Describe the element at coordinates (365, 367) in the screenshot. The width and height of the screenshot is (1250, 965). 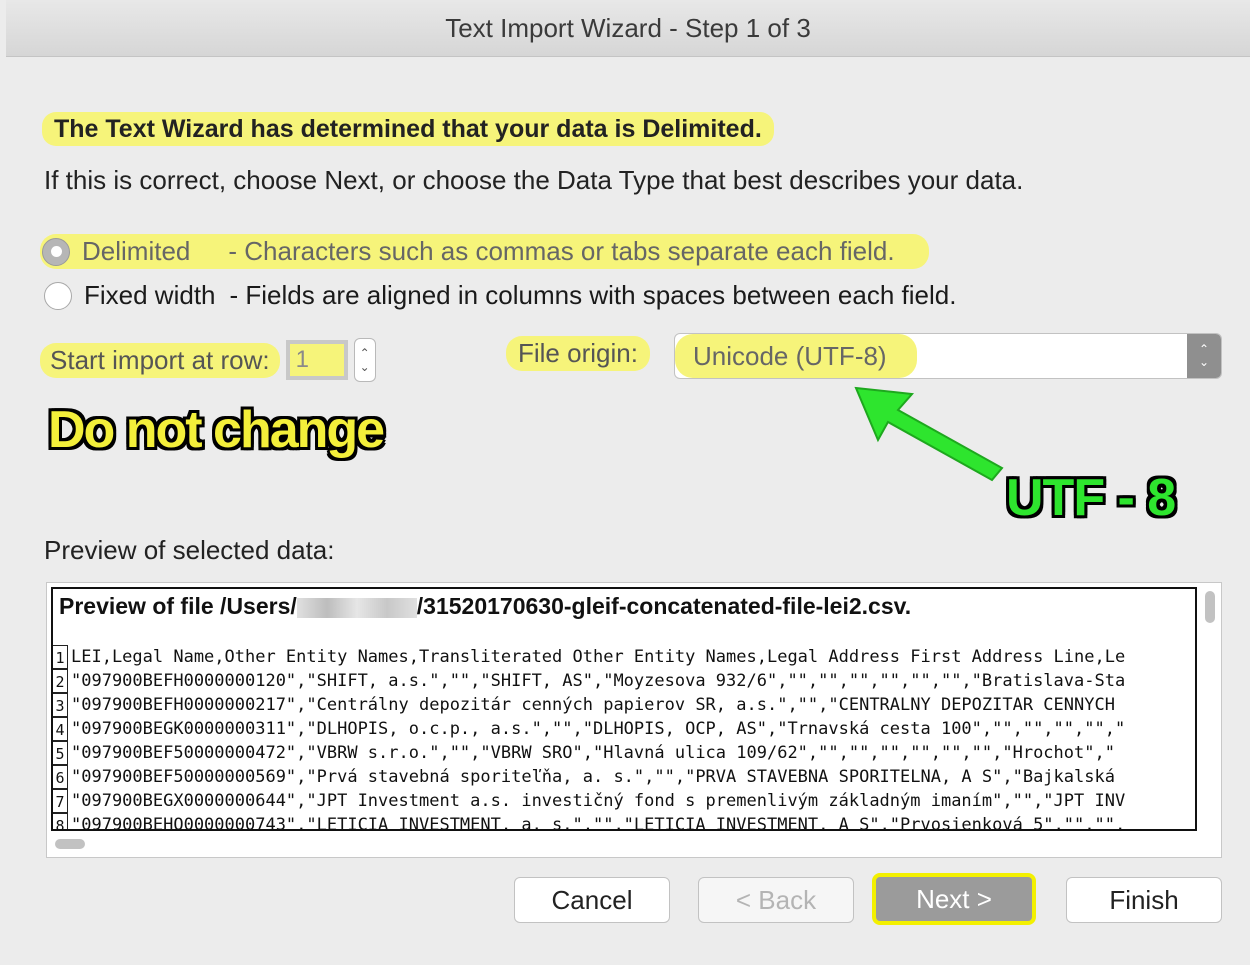
I see `stepper-down-icon: ⌄` at that location.